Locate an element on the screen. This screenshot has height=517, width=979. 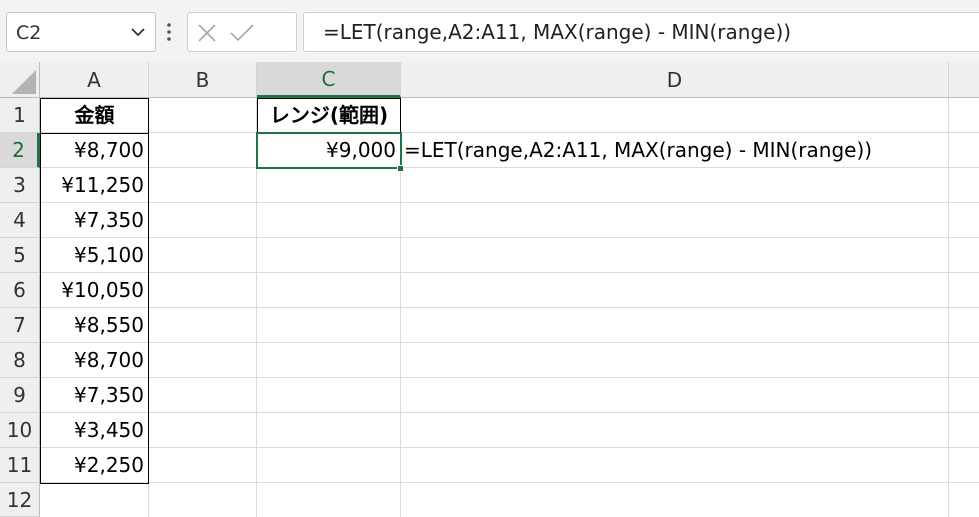
cell-a11: ¥2,250 is located at coordinates (94, 465).